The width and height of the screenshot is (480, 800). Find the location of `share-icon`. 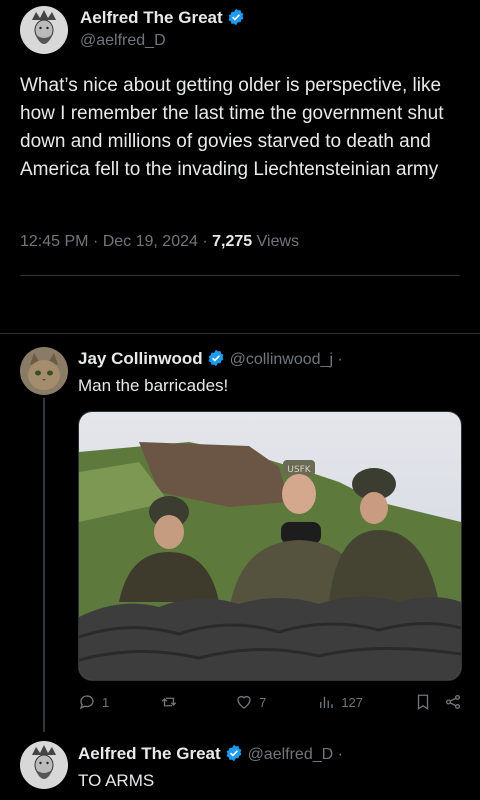

share-icon is located at coordinates (453, 702).